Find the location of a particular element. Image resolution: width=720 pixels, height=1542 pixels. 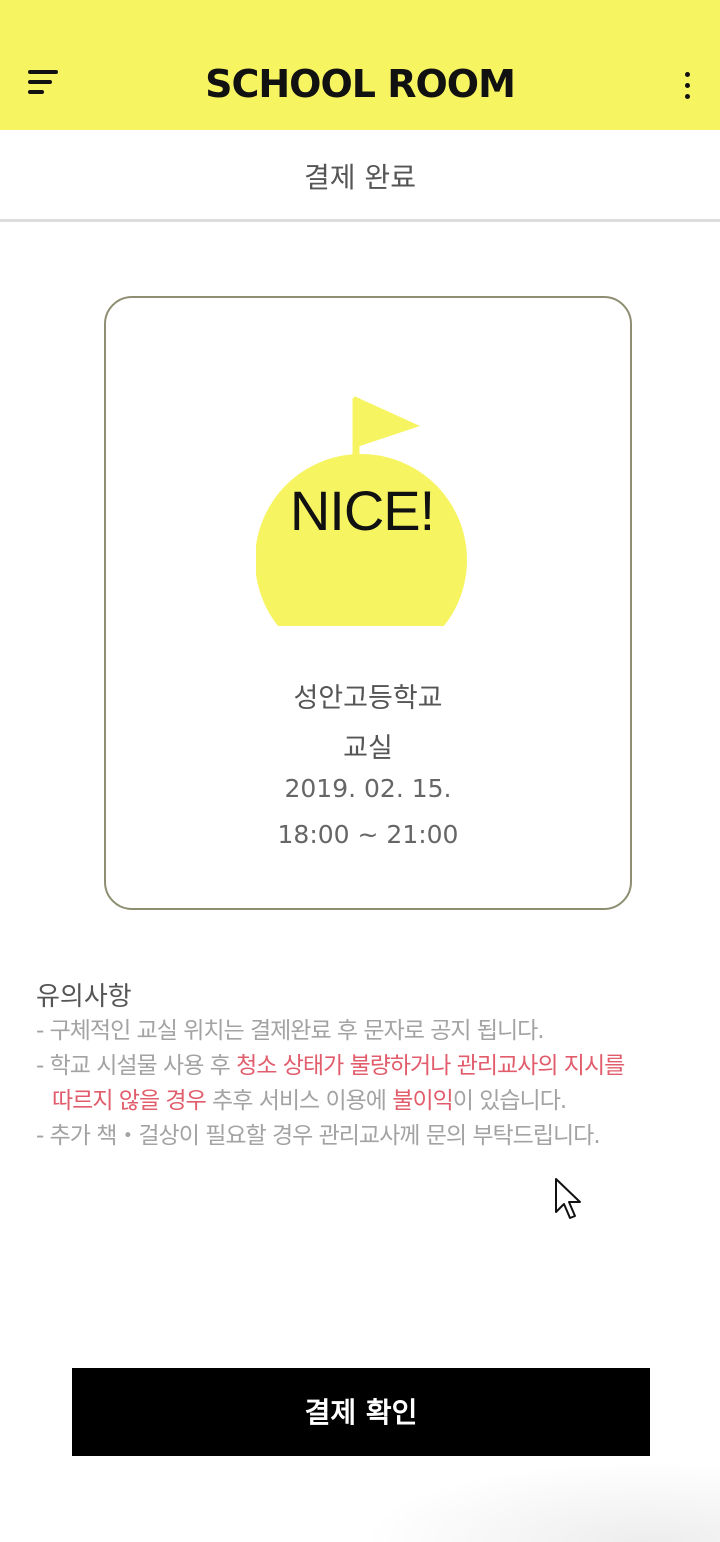

booking-date: 2019. 02. 15. is located at coordinates (368, 788).